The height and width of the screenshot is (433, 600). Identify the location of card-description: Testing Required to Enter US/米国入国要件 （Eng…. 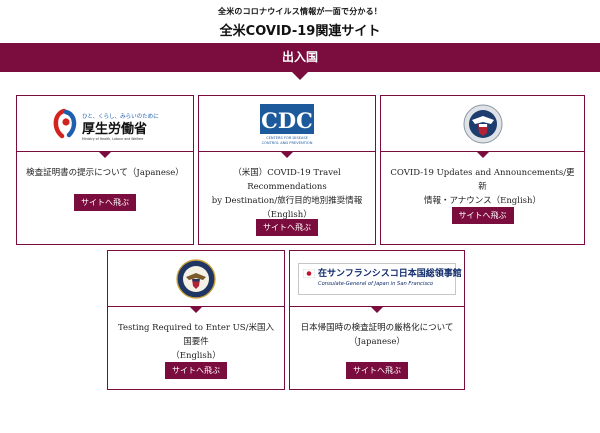
(196, 342).